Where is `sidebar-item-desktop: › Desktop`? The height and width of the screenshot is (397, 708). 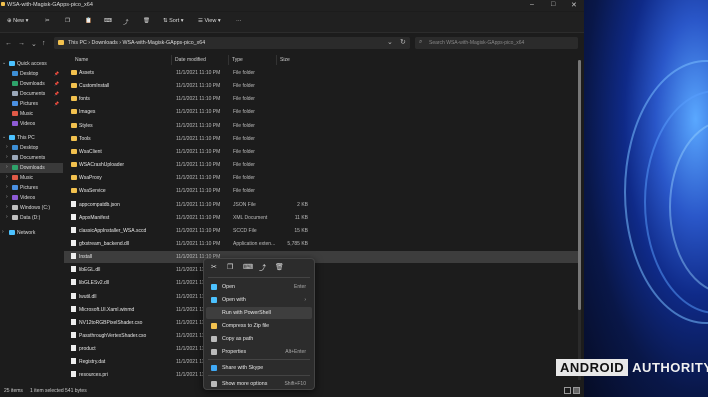
sidebar-item-desktop: › Desktop is located at coordinates (31, 148).